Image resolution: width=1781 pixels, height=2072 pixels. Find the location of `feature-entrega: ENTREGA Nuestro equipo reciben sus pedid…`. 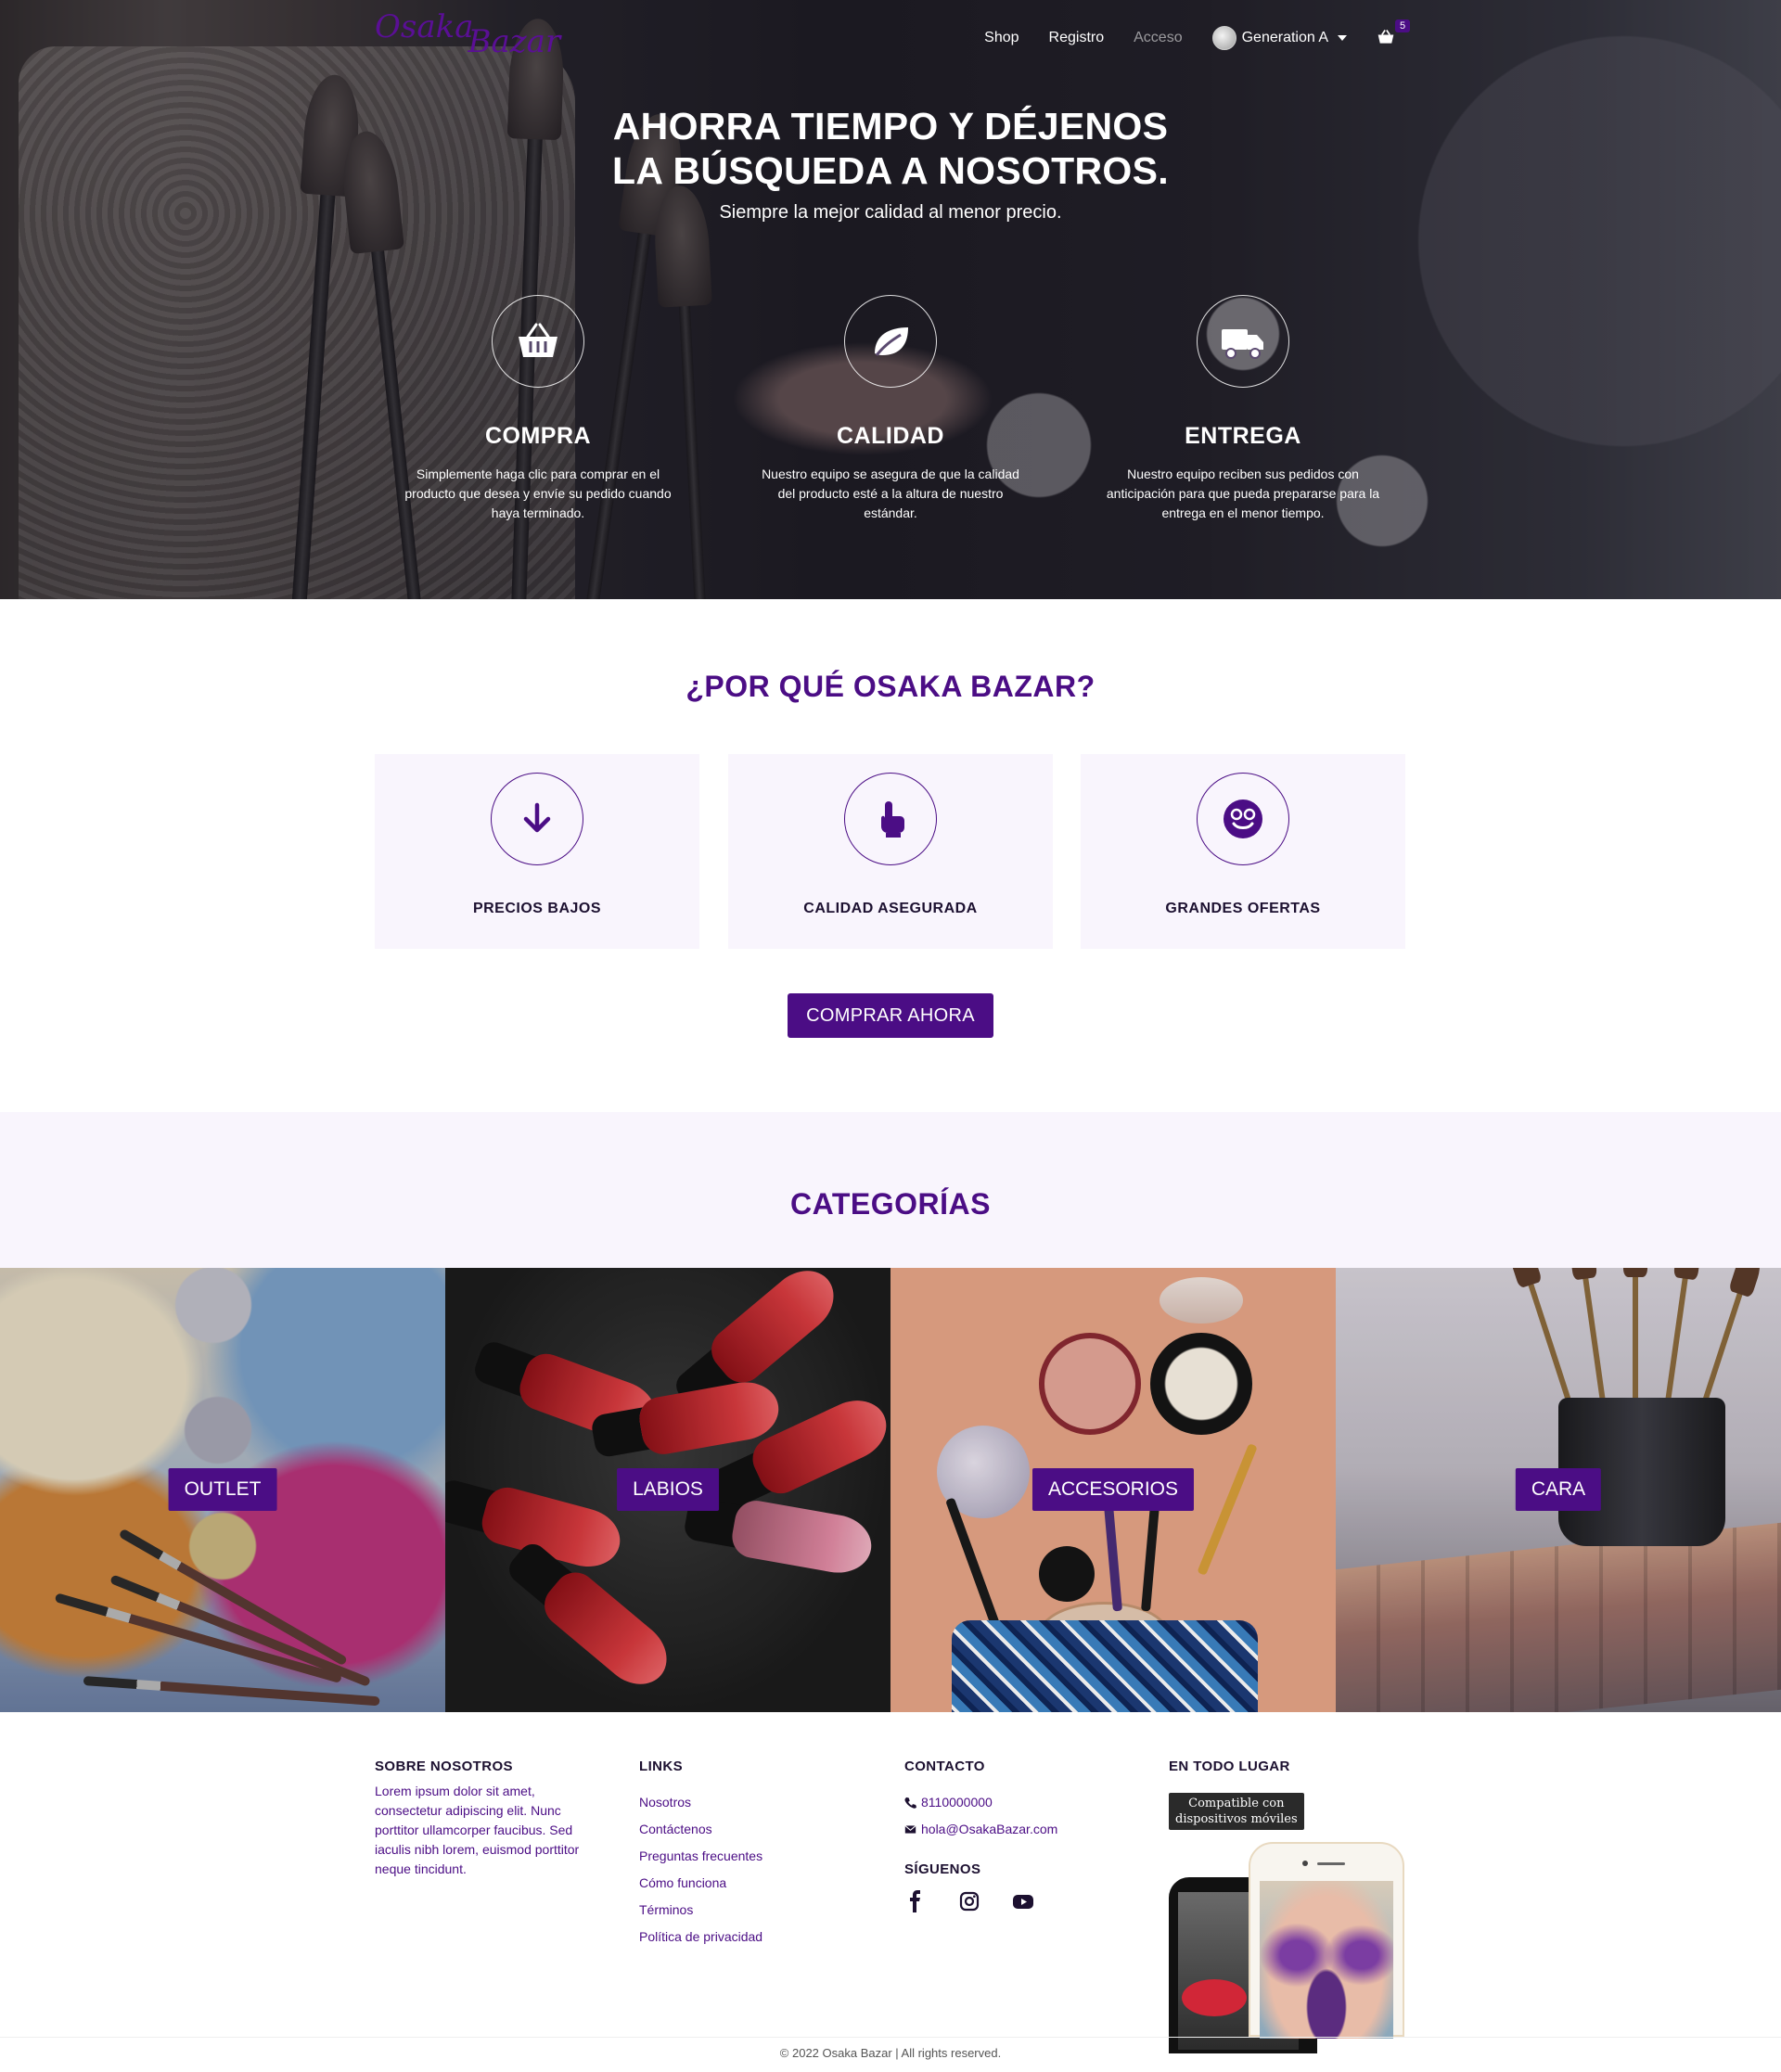

feature-entrega: ENTREGA Nuestro equipo reciben sus pedid… is located at coordinates (1243, 409).